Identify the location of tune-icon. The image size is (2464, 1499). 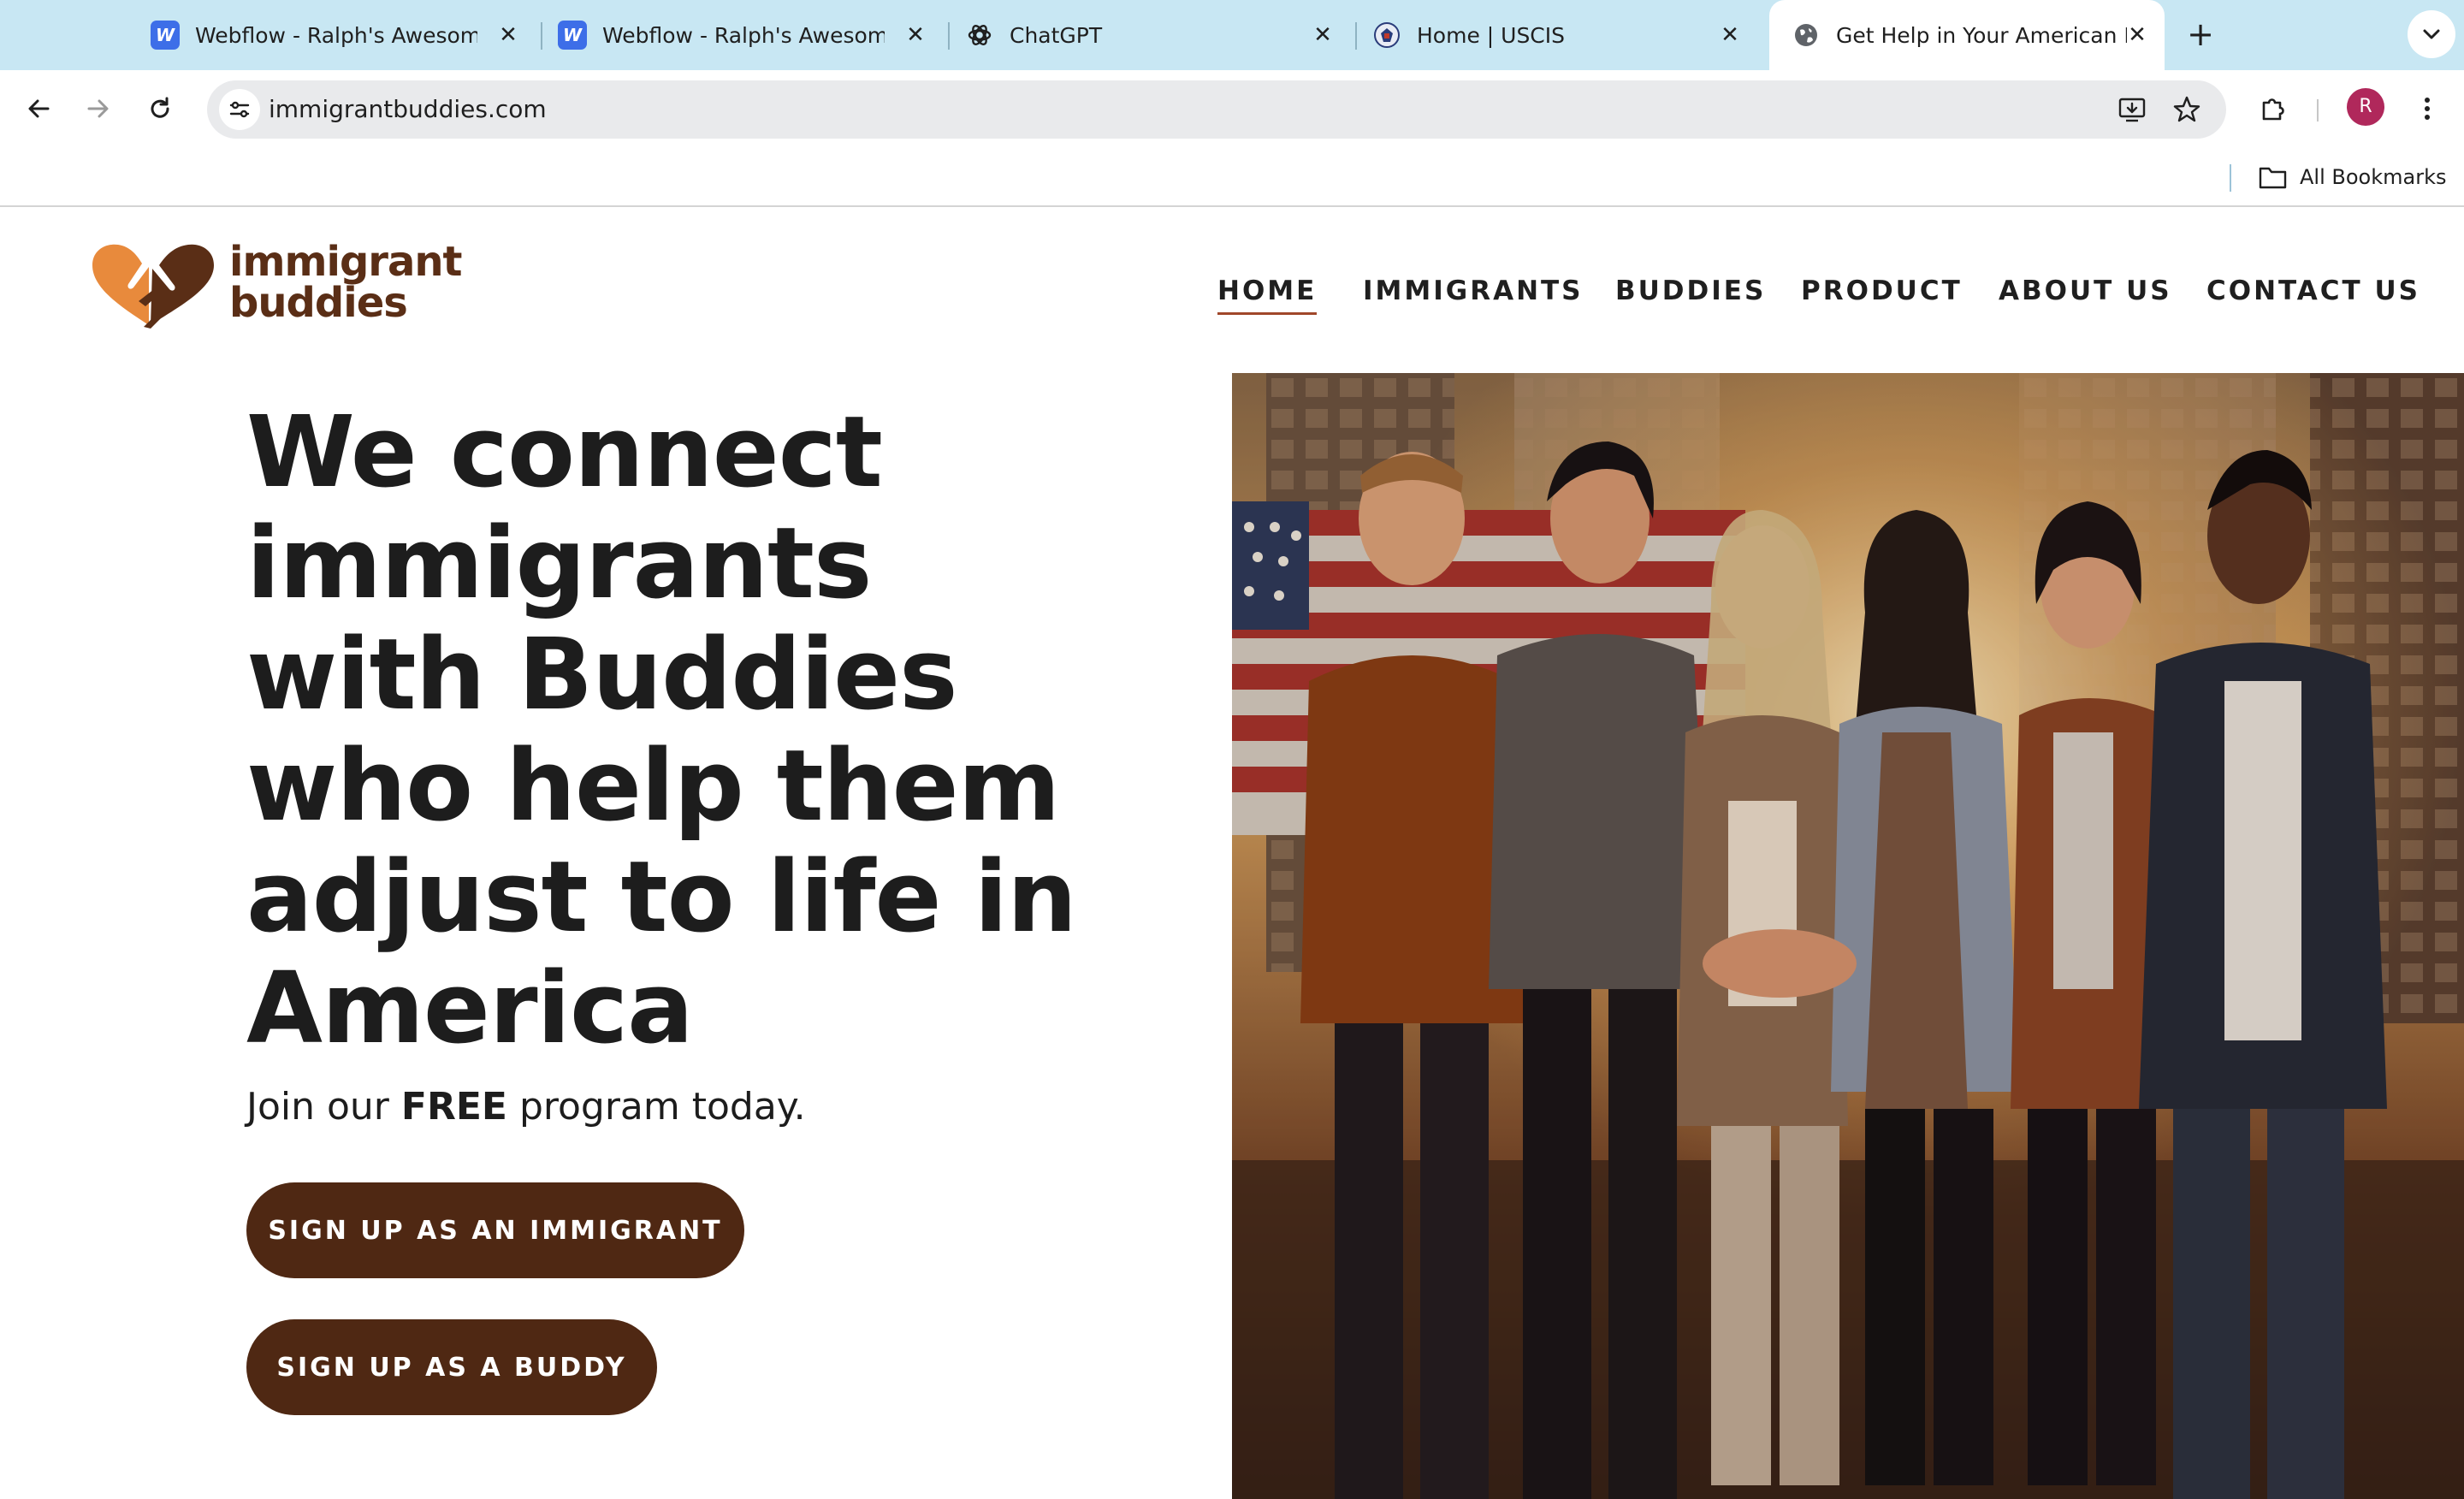
(239, 109).